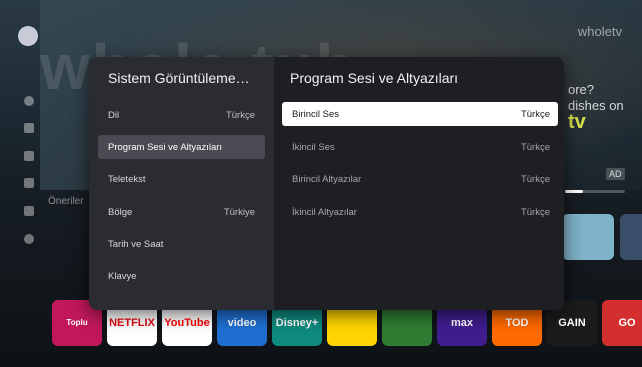  I want to click on carousel-indicator, so click(595, 191).